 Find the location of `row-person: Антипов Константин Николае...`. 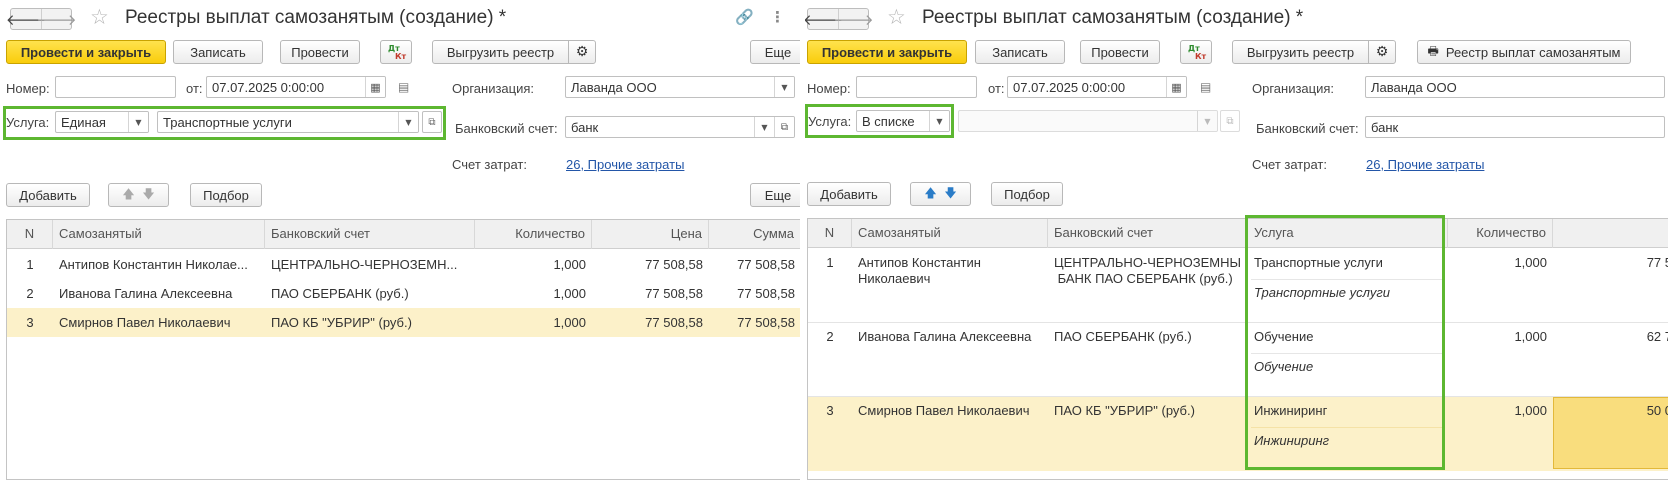

row-person: Антипов Константин Николае... is located at coordinates (153, 264).